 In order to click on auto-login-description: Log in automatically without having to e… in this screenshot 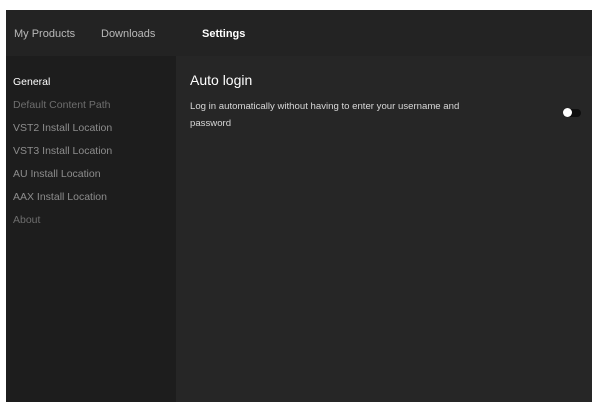, I will do `click(325, 115)`.